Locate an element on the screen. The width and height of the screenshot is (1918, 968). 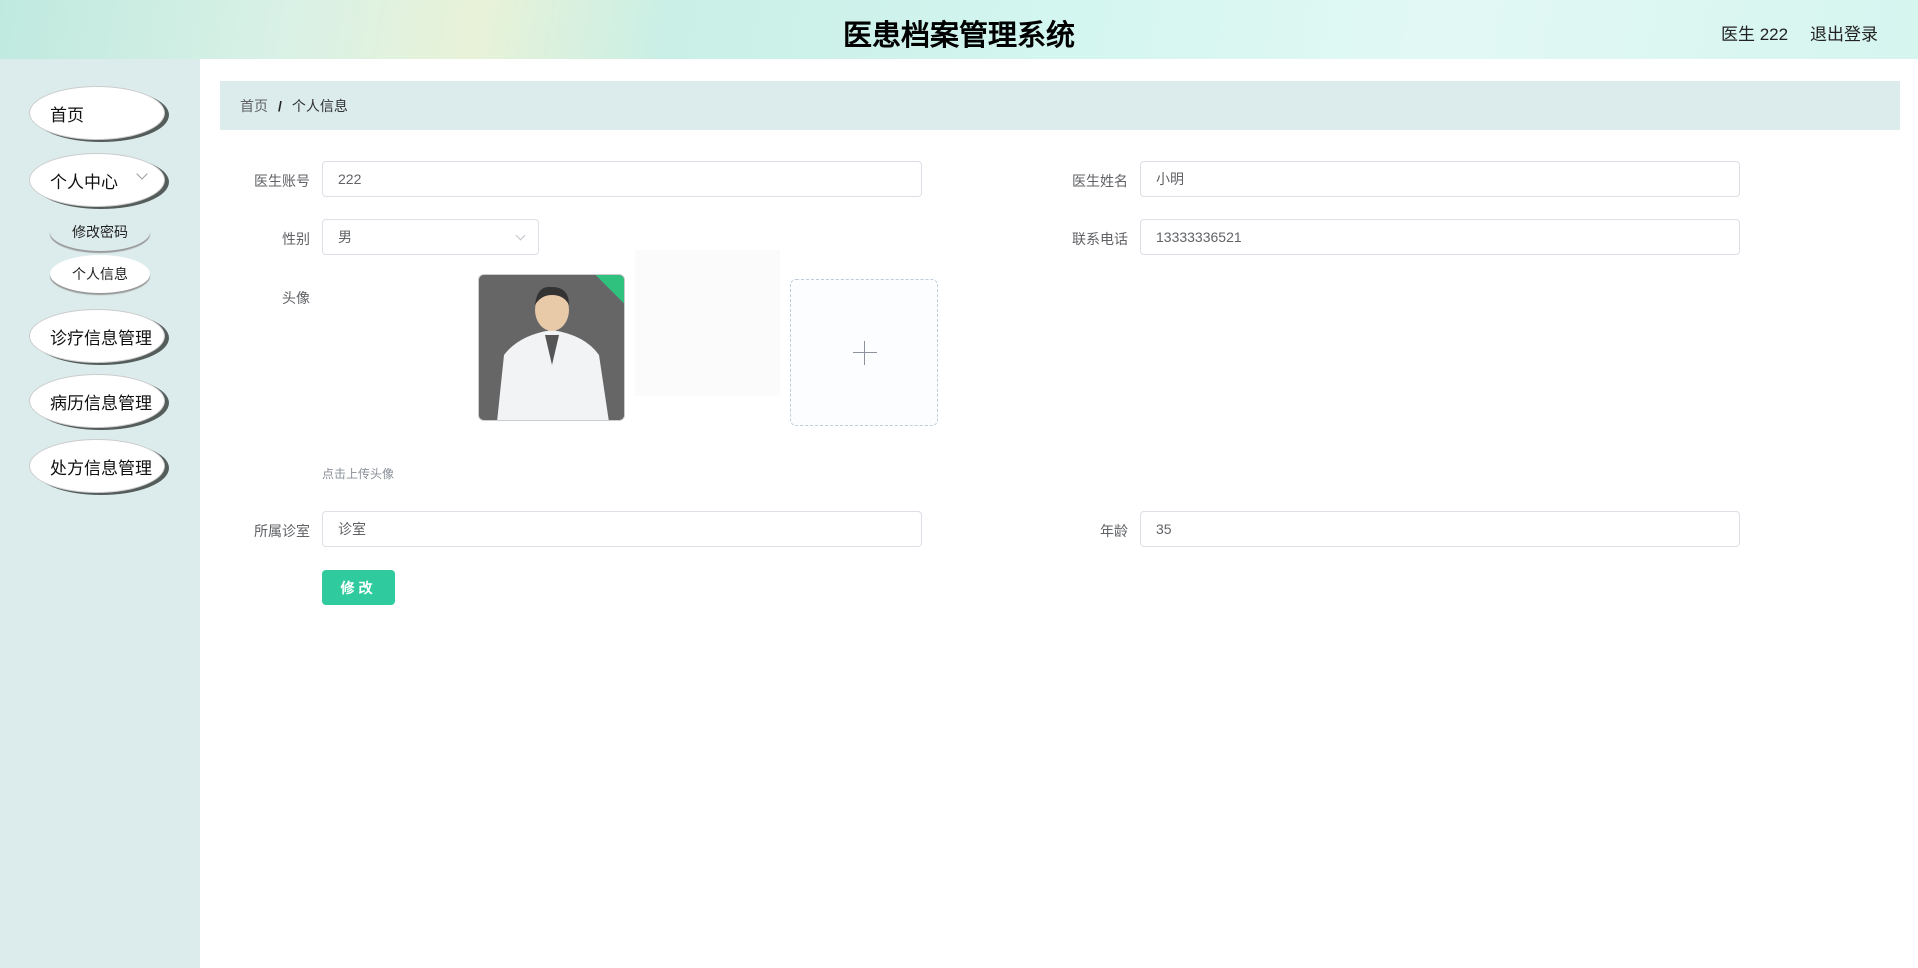
breadcrumb: 首页 / 个人信息 is located at coordinates (1060, 105).